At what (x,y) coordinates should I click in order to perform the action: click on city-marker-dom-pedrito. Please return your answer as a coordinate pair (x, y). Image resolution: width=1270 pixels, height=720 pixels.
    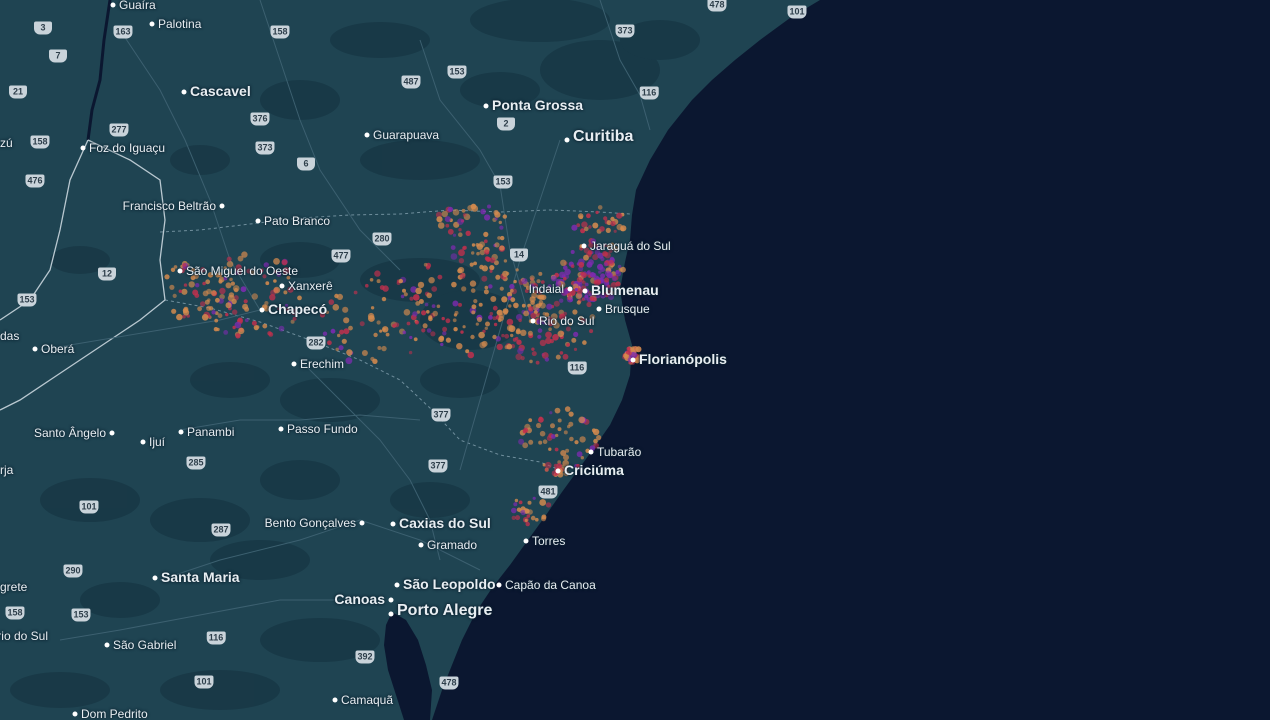
    Looking at the image, I should click on (75, 714).